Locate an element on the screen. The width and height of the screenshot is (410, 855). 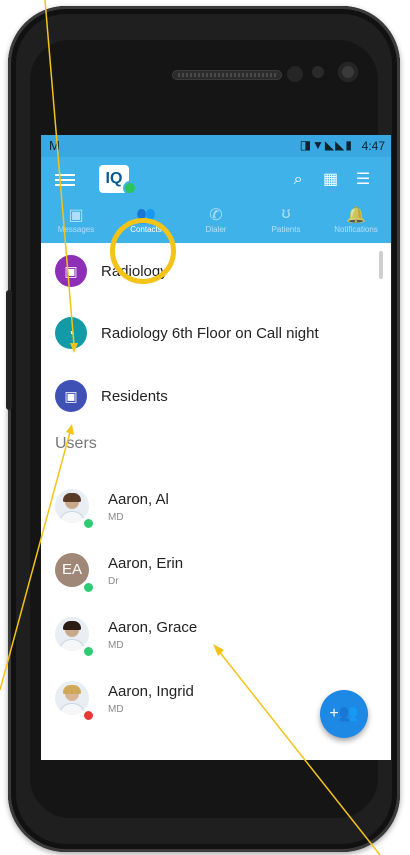
stethoscope-icon: ʊ is located at coordinates (286, 213).